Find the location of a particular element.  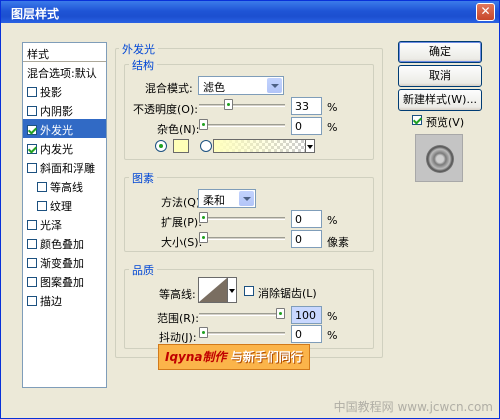

preview-checkbox is located at coordinates (417, 120).